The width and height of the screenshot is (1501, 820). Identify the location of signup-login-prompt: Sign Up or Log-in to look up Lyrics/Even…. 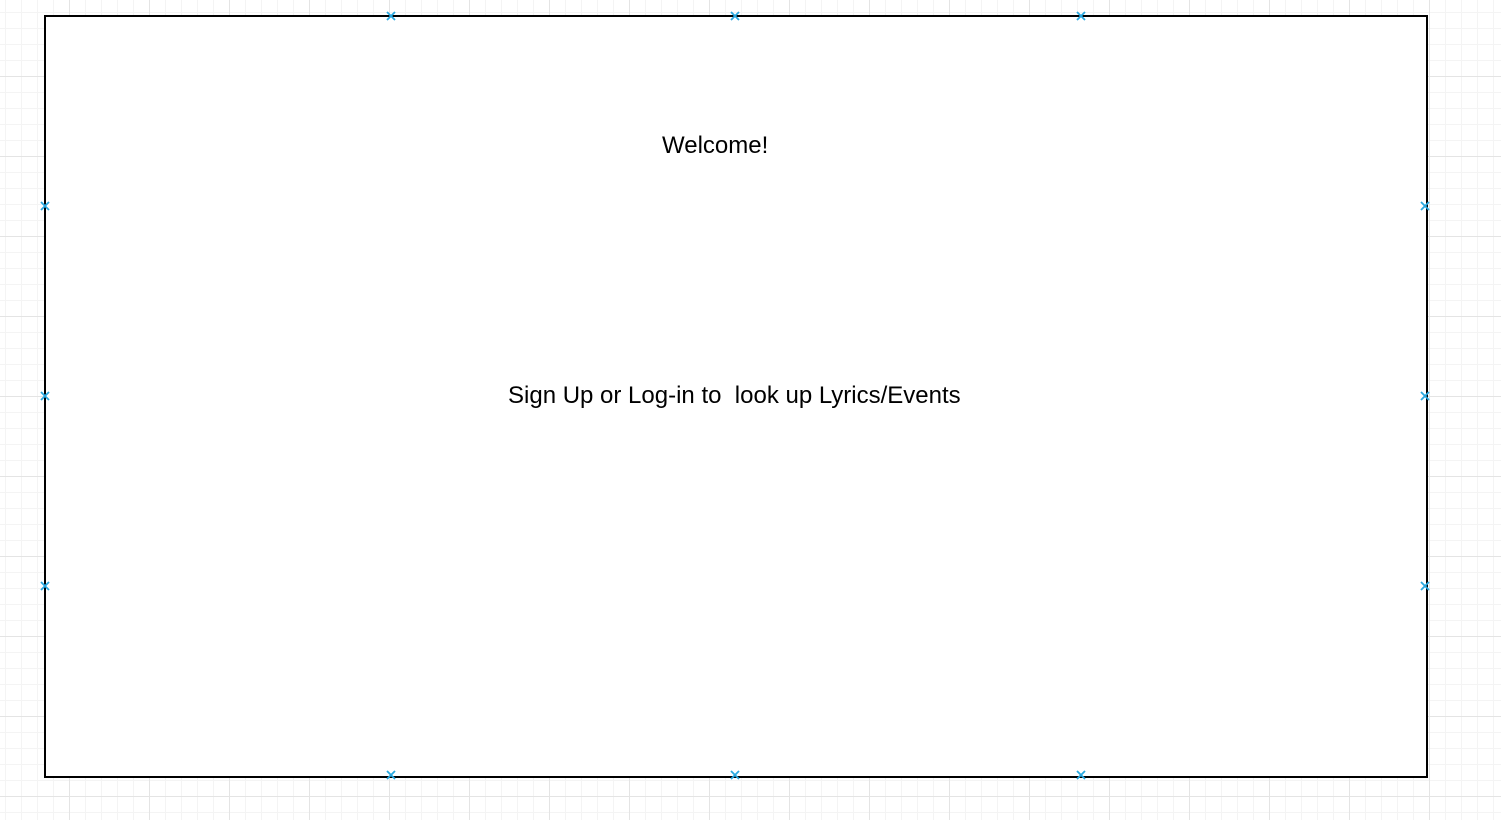
(734, 395).